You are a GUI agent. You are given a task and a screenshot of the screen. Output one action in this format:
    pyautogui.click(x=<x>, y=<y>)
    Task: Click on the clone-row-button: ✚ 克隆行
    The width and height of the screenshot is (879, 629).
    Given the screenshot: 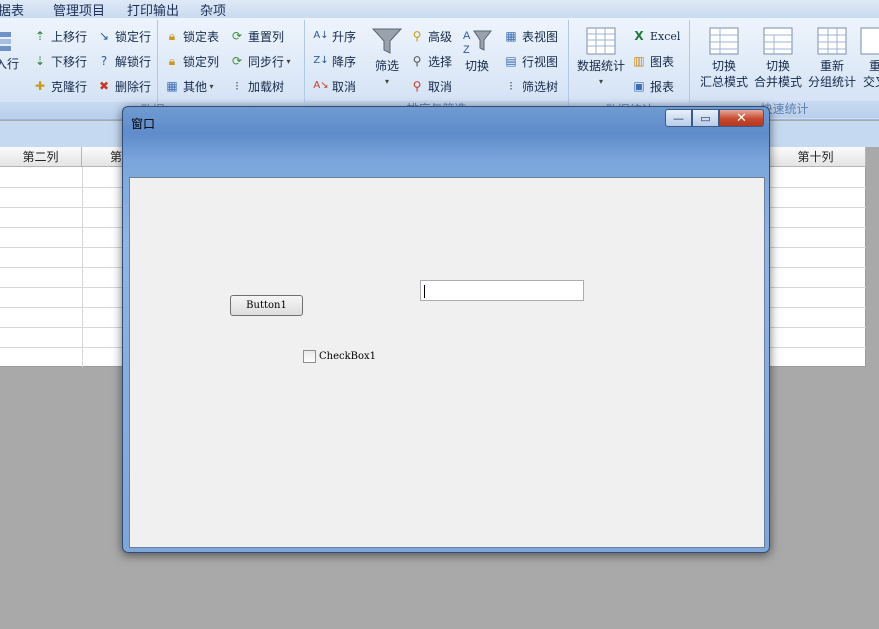 What is the action you would take?
    pyautogui.click(x=59, y=86)
    